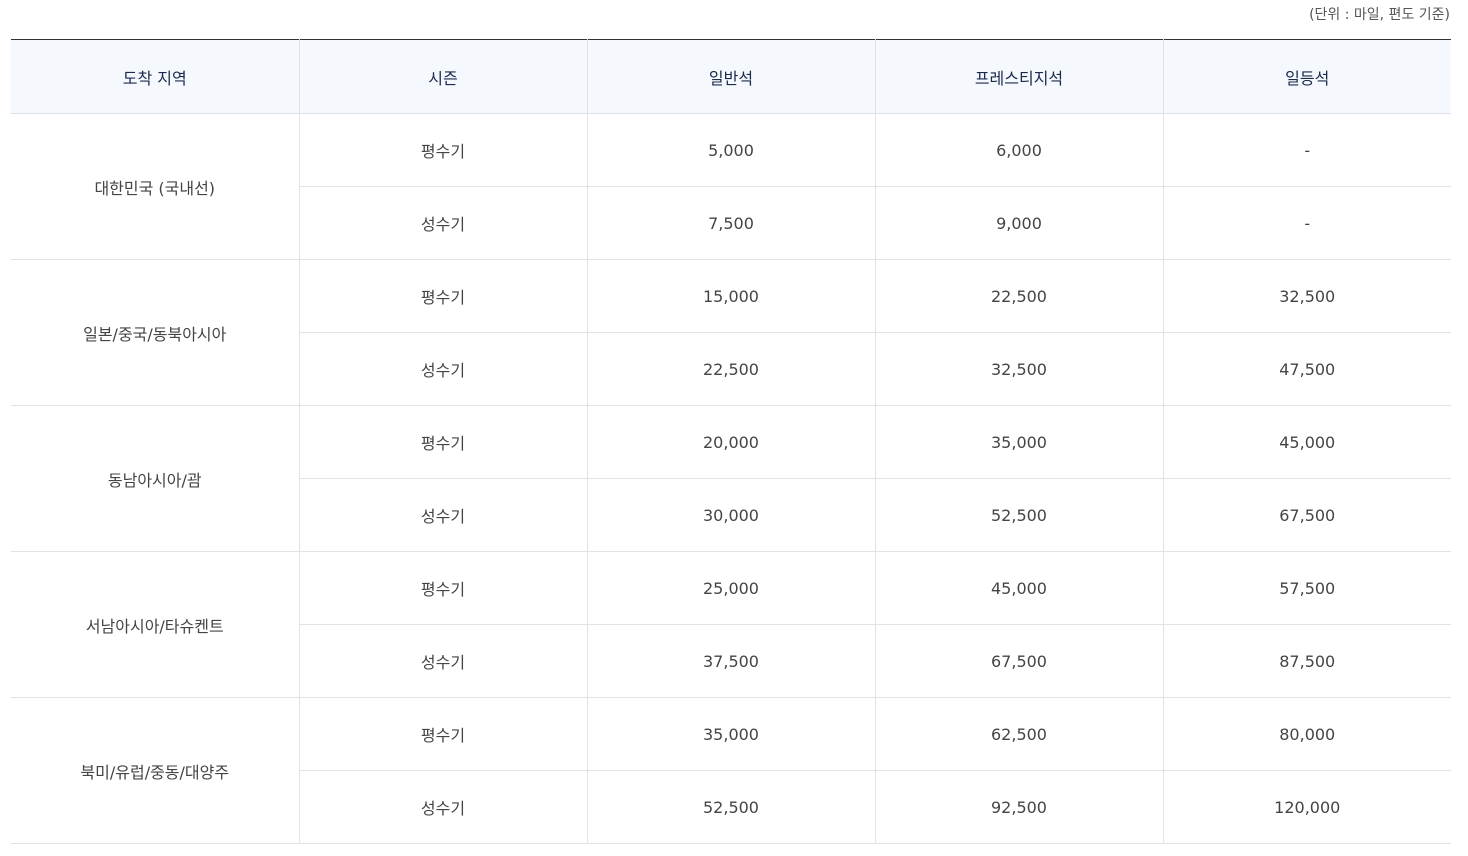 The height and width of the screenshot is (856, 1468). I want to click on economy-cell: 5,000, so click(730, 150).